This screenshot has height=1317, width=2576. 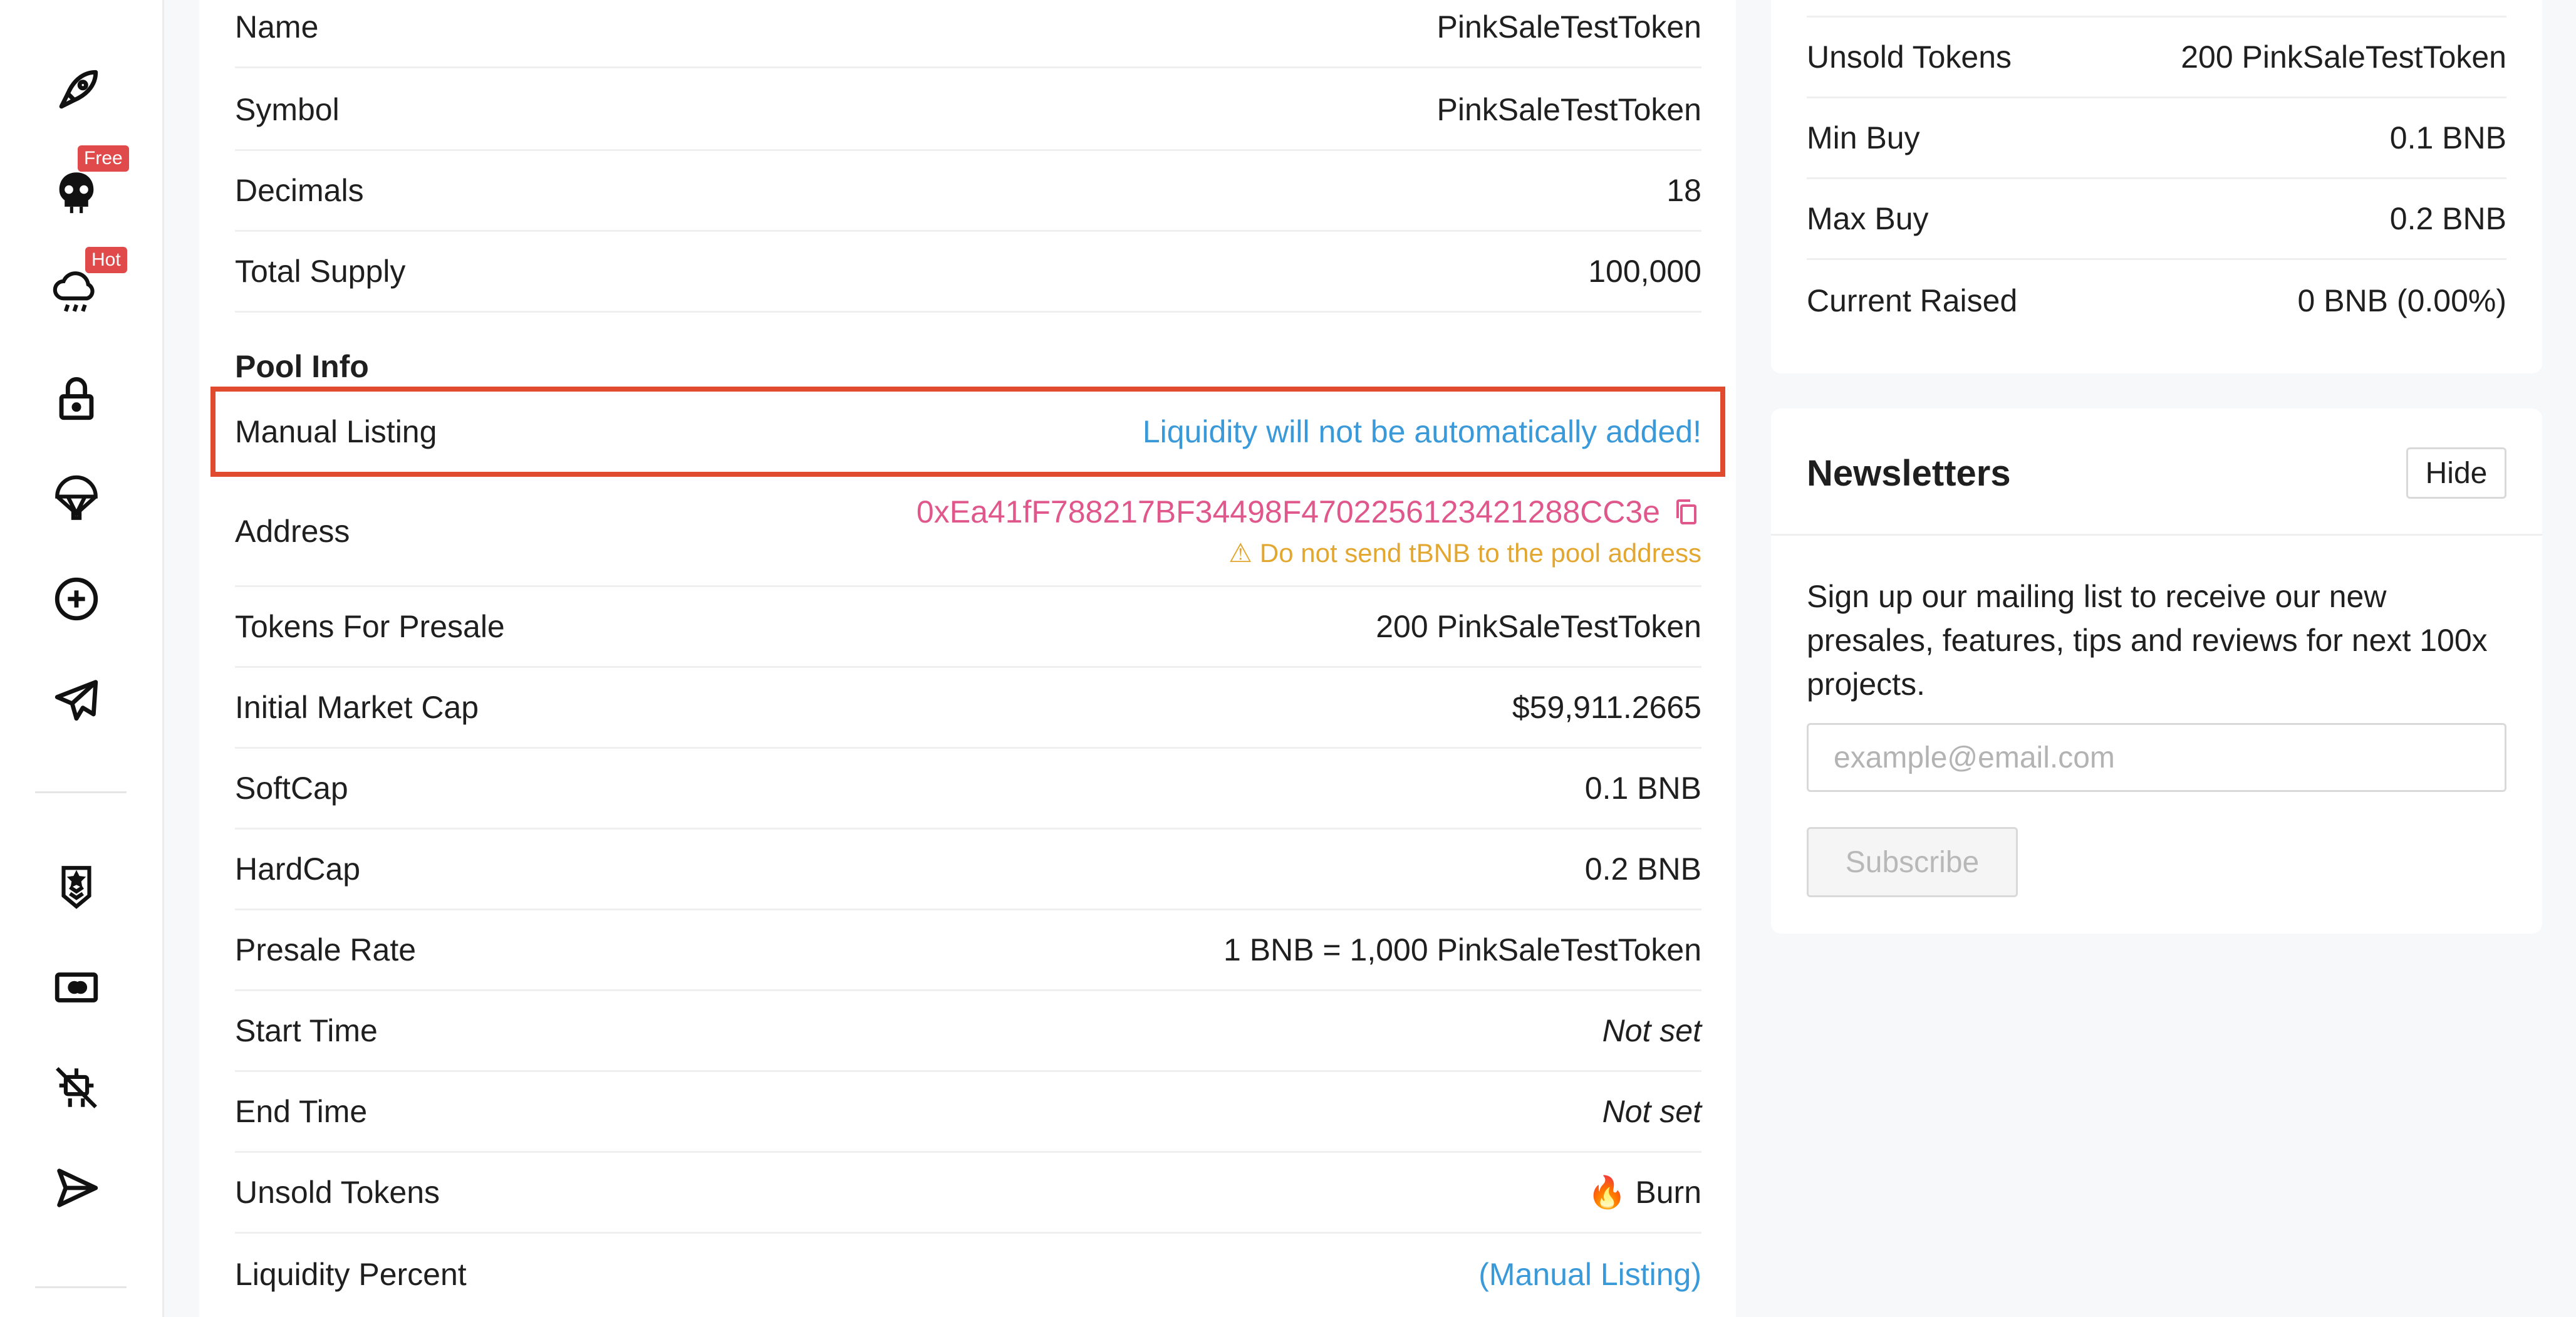 I want to click on tokens-for-presale-label: Tokens For Presale, so click(x=370, y=627).